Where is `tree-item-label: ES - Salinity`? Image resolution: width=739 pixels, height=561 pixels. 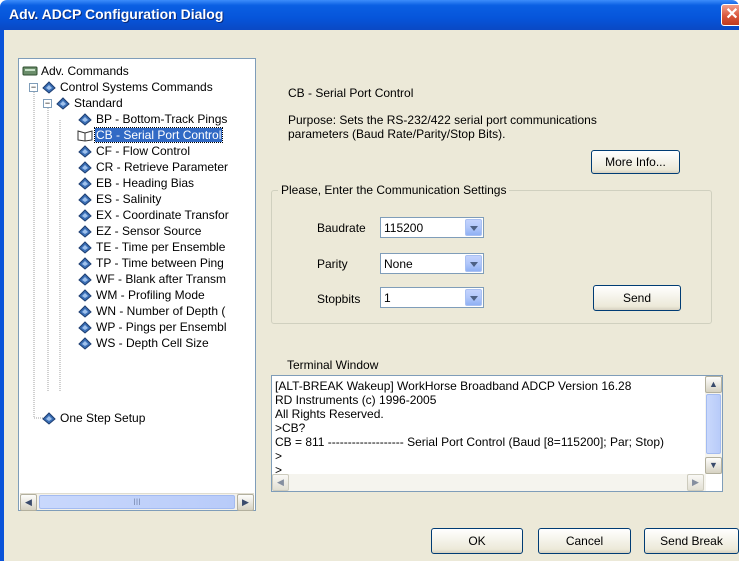 tree-item-label: ES - Salinity is located at coordinates (129, 199).